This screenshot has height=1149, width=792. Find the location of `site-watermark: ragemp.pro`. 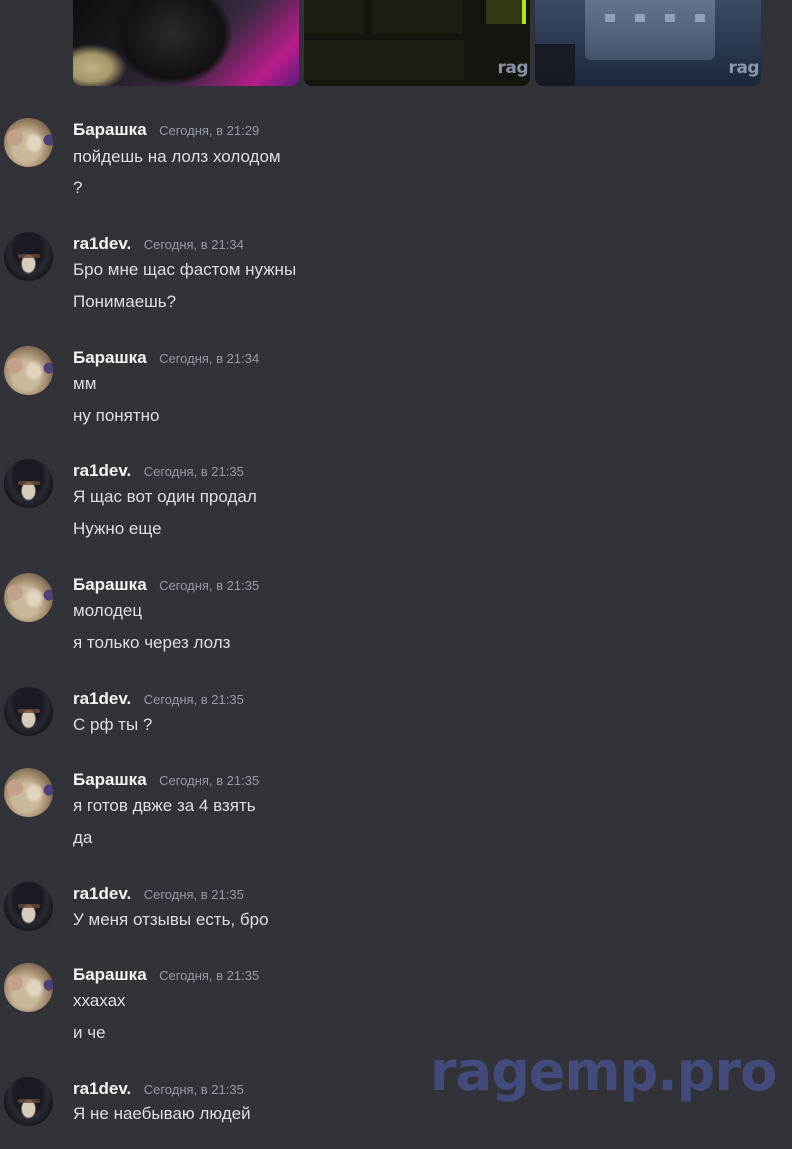

site-watermark: ragemp.pro is located at coordinates (603, 1071).